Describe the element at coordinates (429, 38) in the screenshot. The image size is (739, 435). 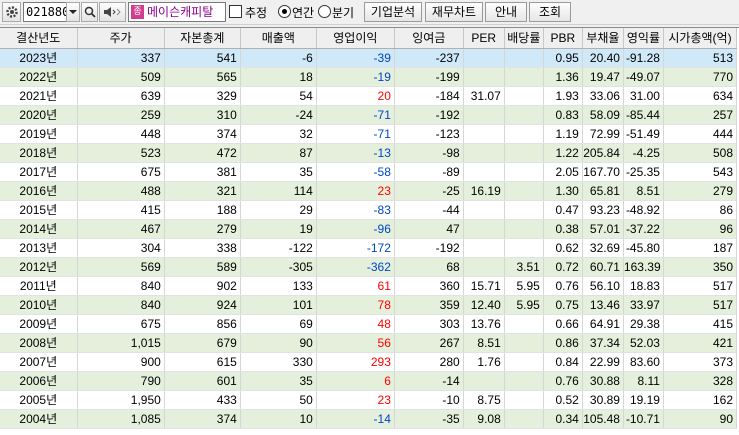
I see `column-header: 잉여금` at that location.